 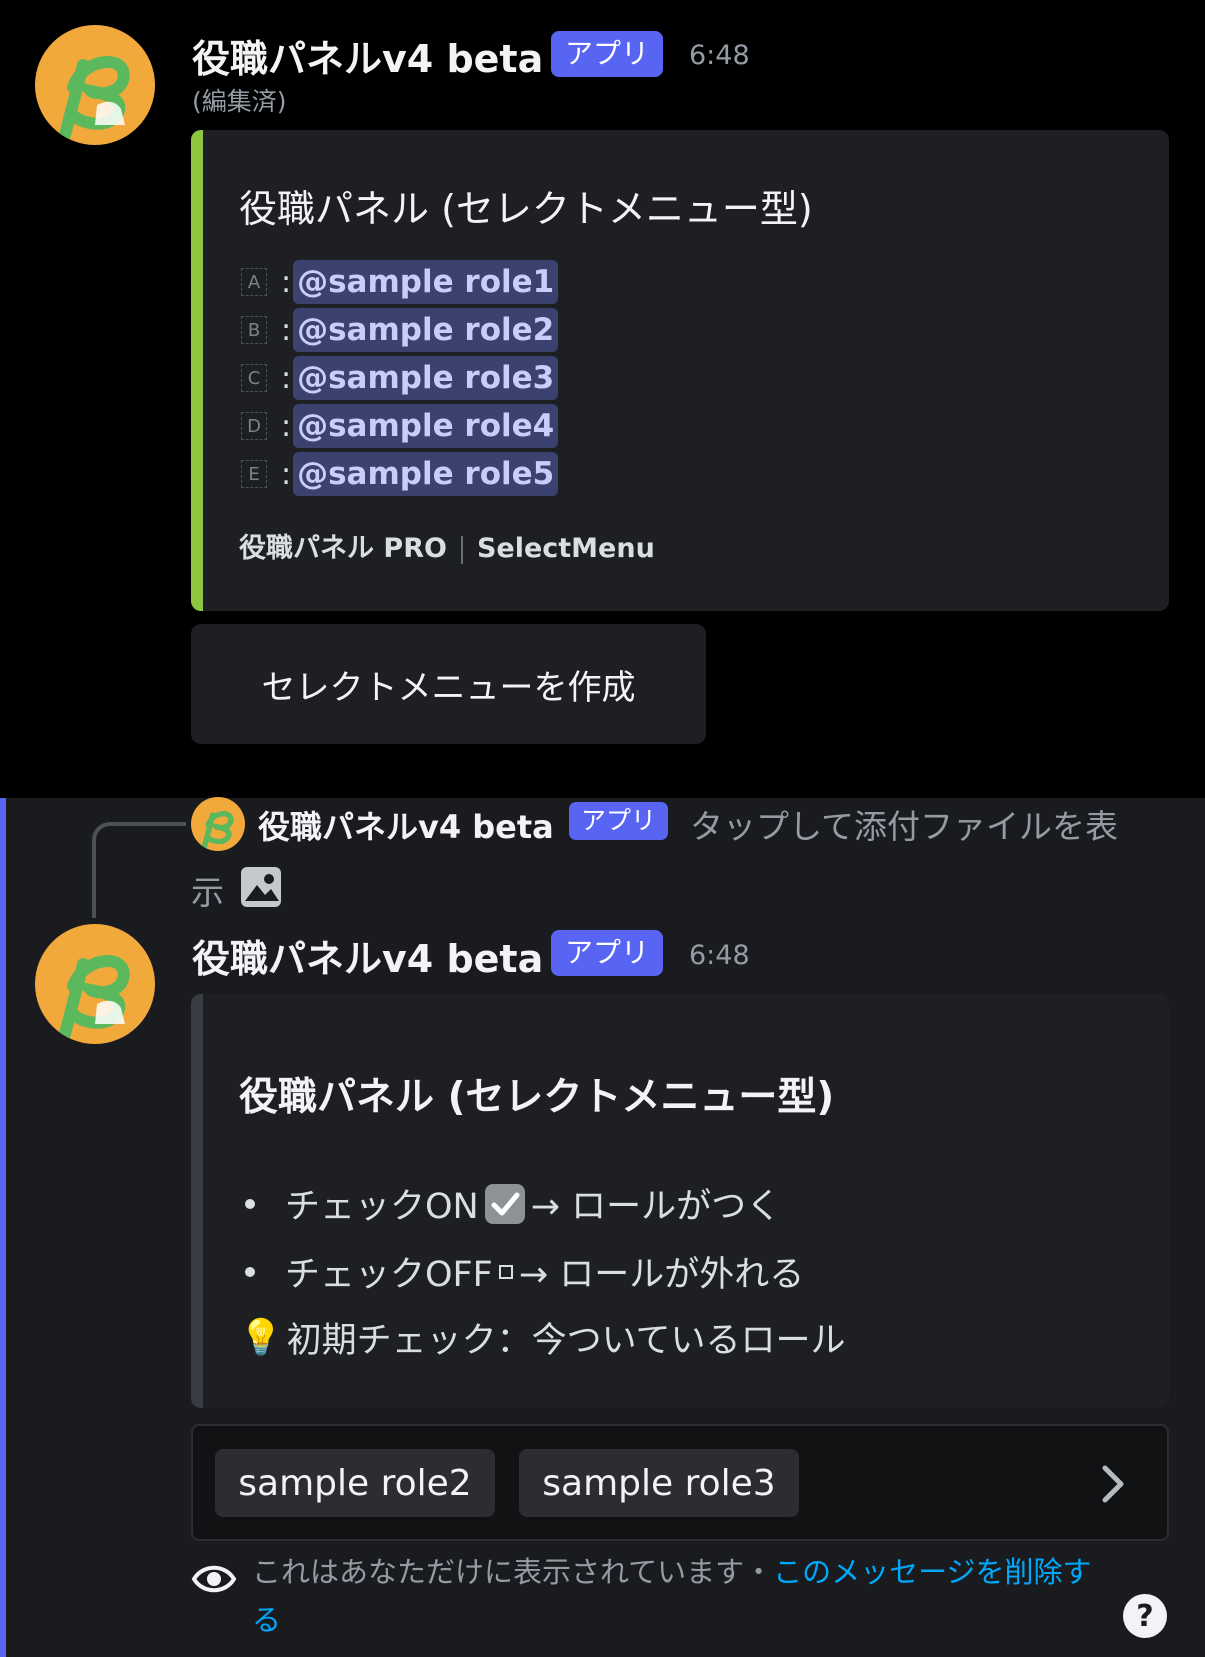 I want to click on bullet-result-text: → ロールが外れる, so click(x=661, y=1275).